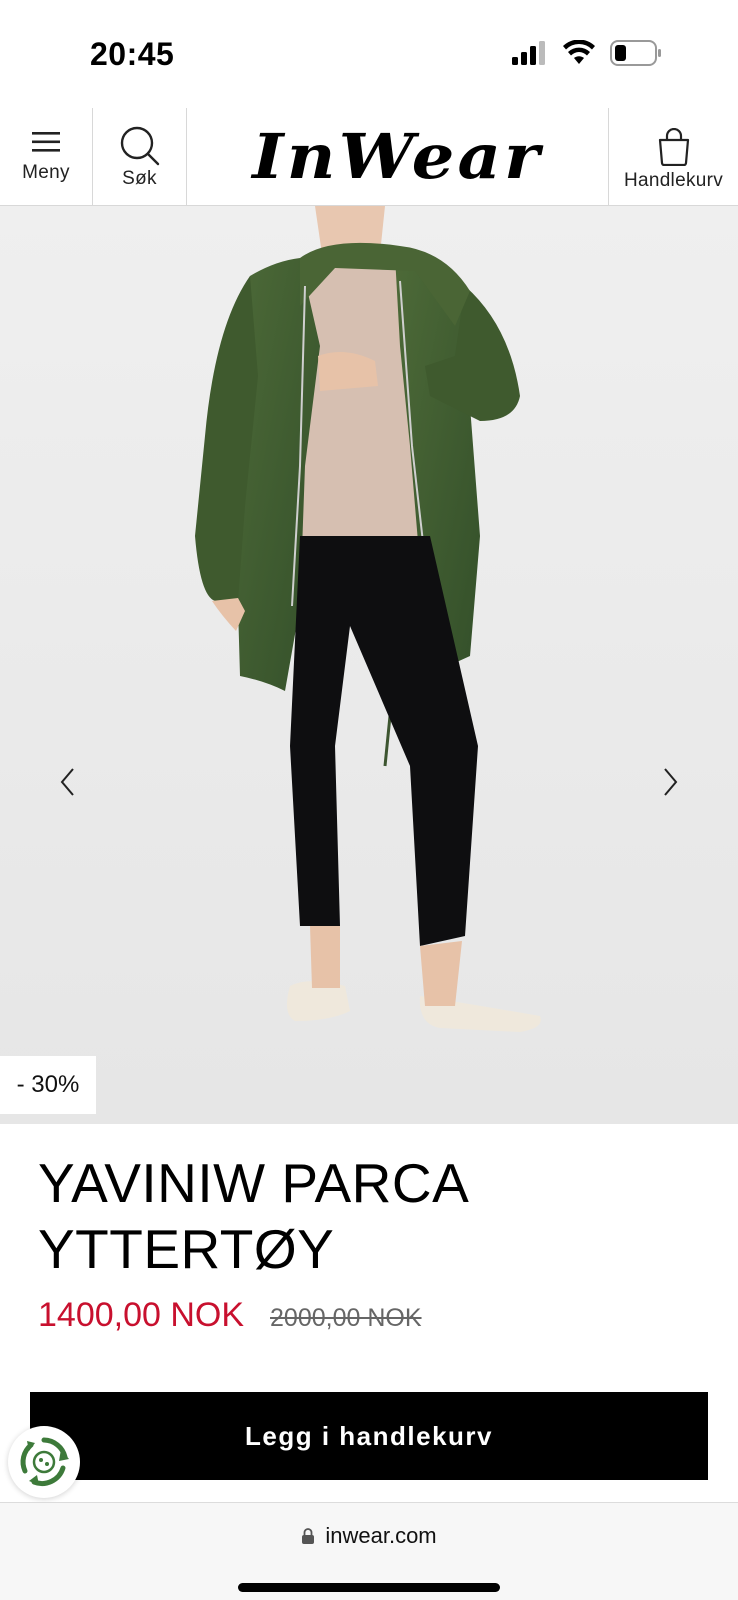 Image resolution: width=738 pixels, height=1600 pixels. I want to click on cart-button: Handlekurv, so click(673, 156).